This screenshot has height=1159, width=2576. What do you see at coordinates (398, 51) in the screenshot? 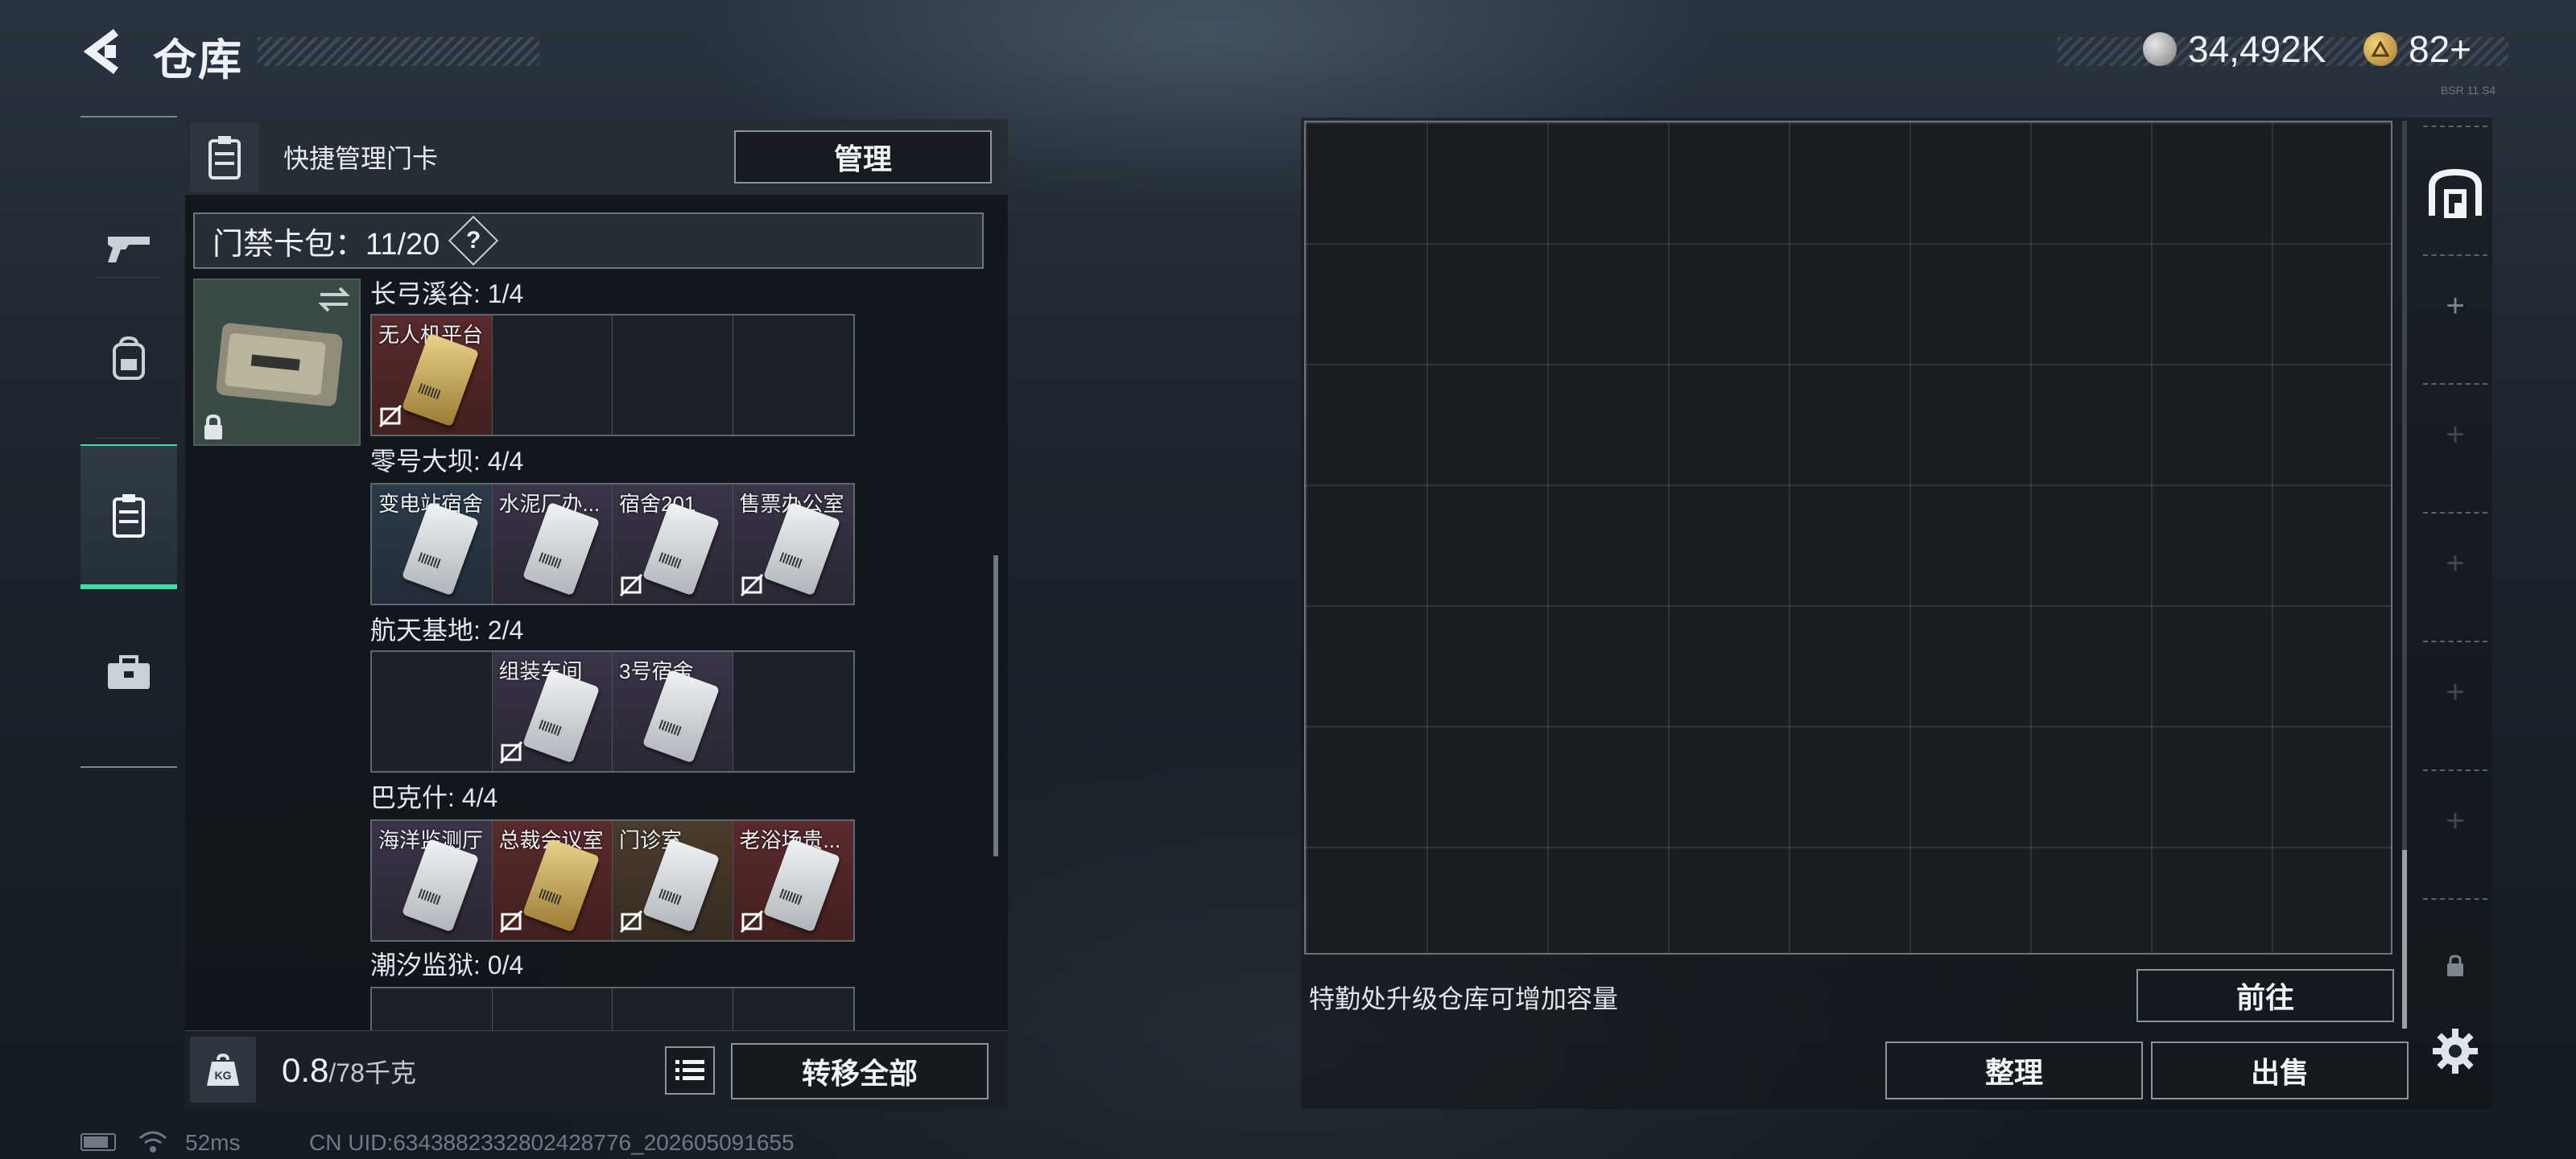
I see `title-decoration` at bounding box center [398, 51].